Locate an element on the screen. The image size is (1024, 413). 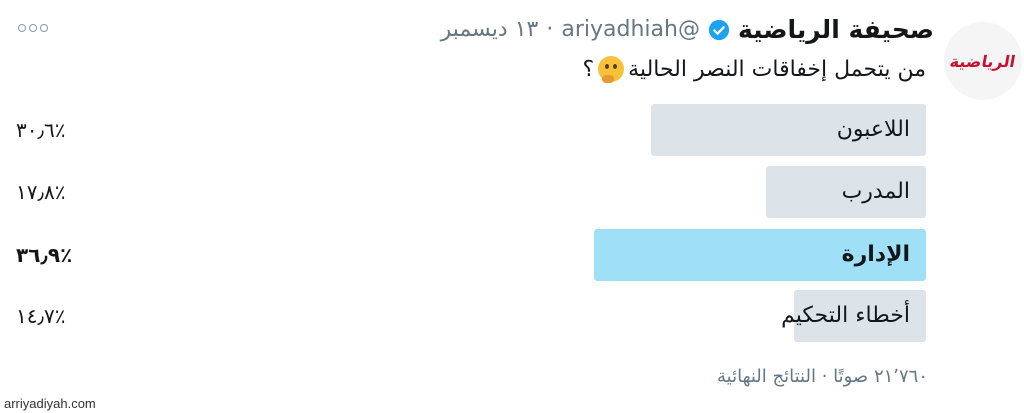
poll-option-label: اللاعبون is located at coordinates (873, 129).